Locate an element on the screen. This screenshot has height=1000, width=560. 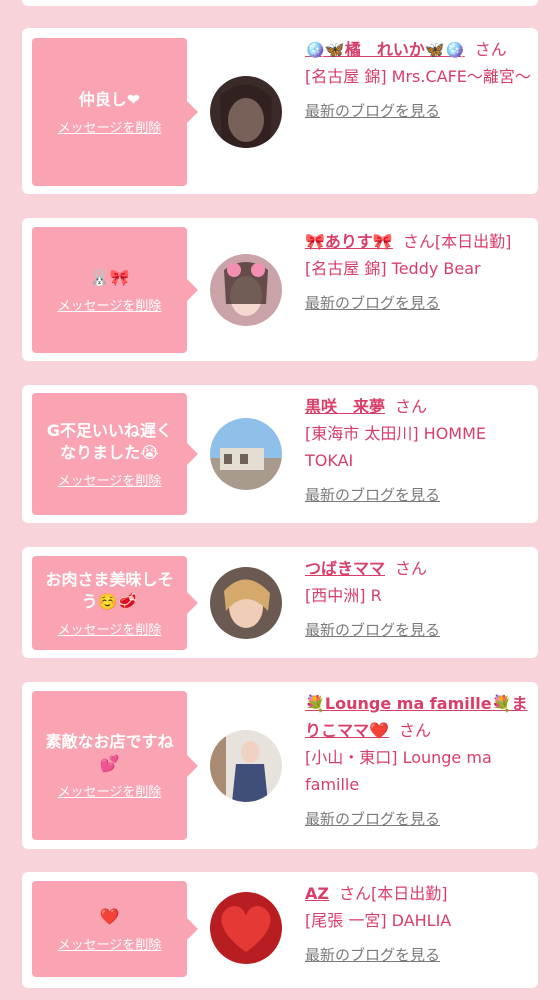
shop-label: [名古屋 錦] Mrs.CAFE〜離宮〜 is located at coordinates (418, 76).